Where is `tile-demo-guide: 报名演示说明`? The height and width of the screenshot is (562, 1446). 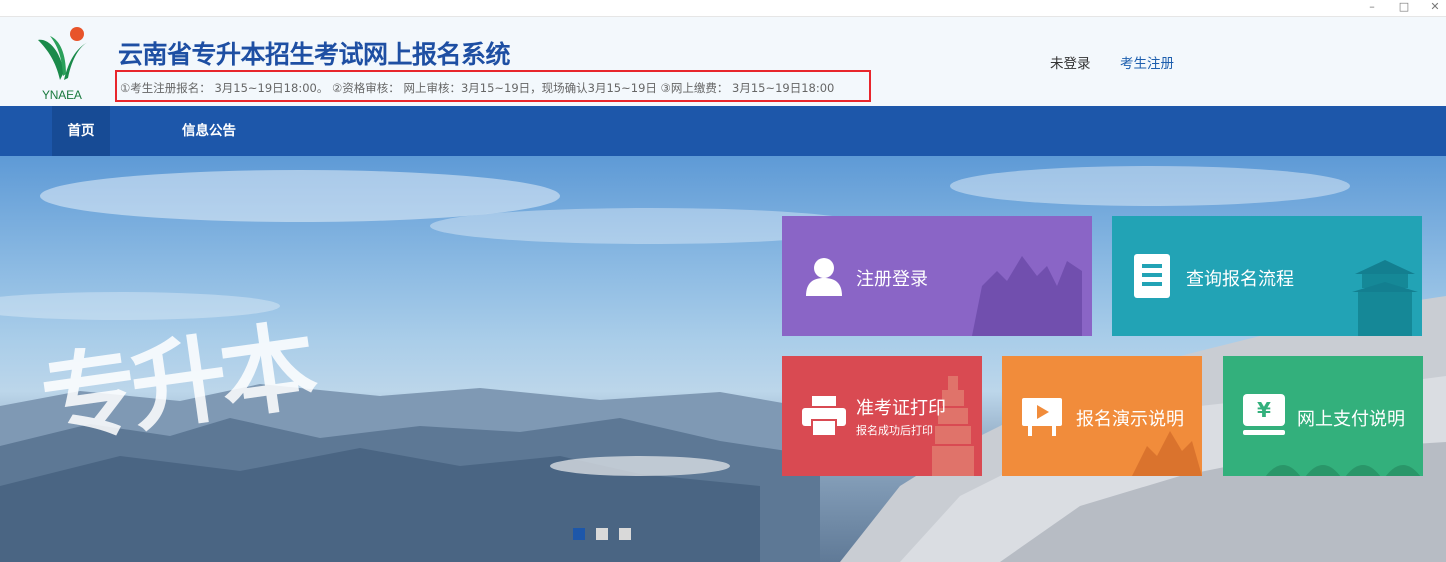 tile-demo-guide: 报名演示说明 is located at coordinates (1102, 416).